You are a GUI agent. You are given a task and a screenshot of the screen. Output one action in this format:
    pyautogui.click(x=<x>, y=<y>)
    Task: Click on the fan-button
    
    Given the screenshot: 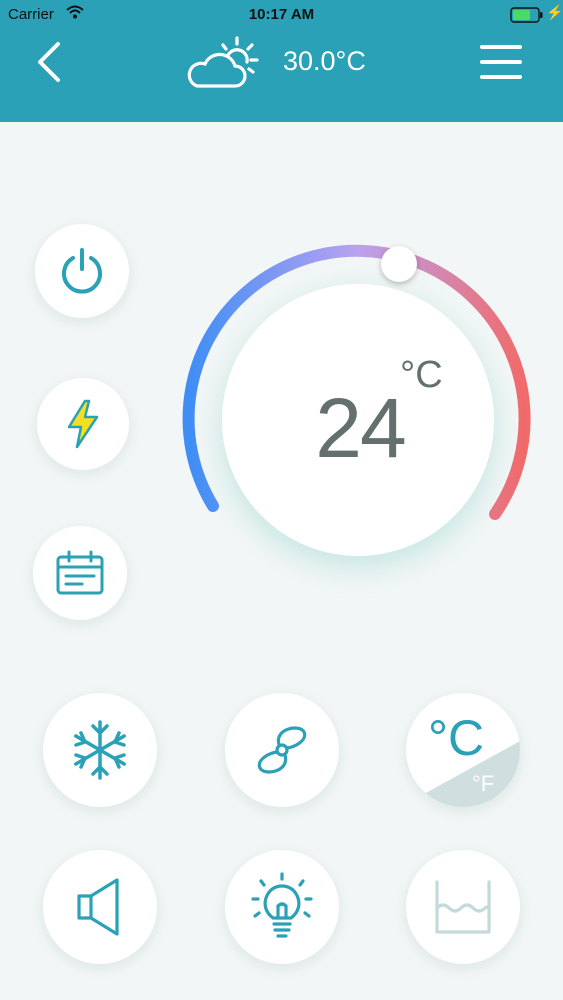 What is the action you would take?
    pyautogui.click(x=282, y=750)
    